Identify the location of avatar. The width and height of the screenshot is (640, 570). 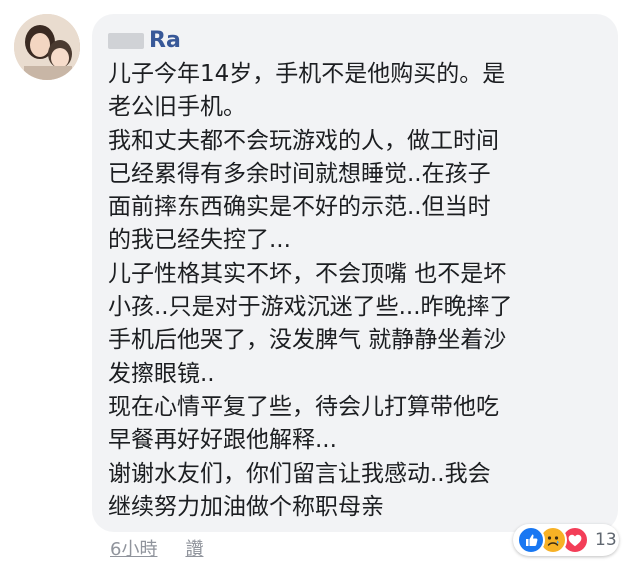
(47, 47).